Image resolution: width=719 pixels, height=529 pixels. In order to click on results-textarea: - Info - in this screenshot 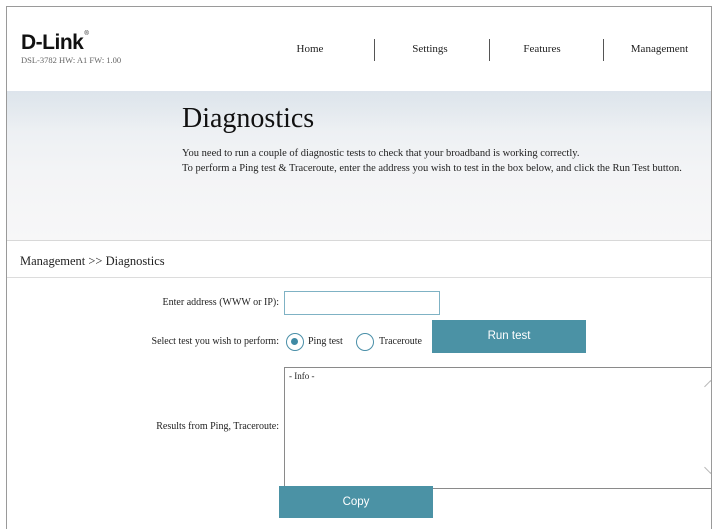, I will do `click(497, 428)`.